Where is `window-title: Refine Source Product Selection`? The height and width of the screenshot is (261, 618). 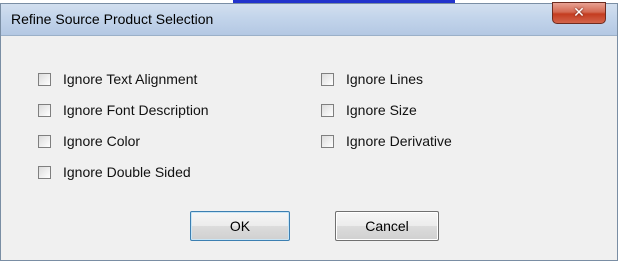
window-title: Refine Source Product Selection is located at coordinates (112, 19).